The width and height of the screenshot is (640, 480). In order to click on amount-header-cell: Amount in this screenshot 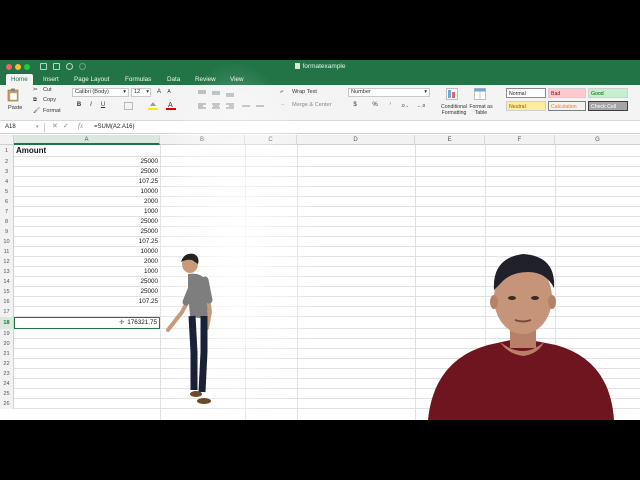, I will do `click(87, 151)`.